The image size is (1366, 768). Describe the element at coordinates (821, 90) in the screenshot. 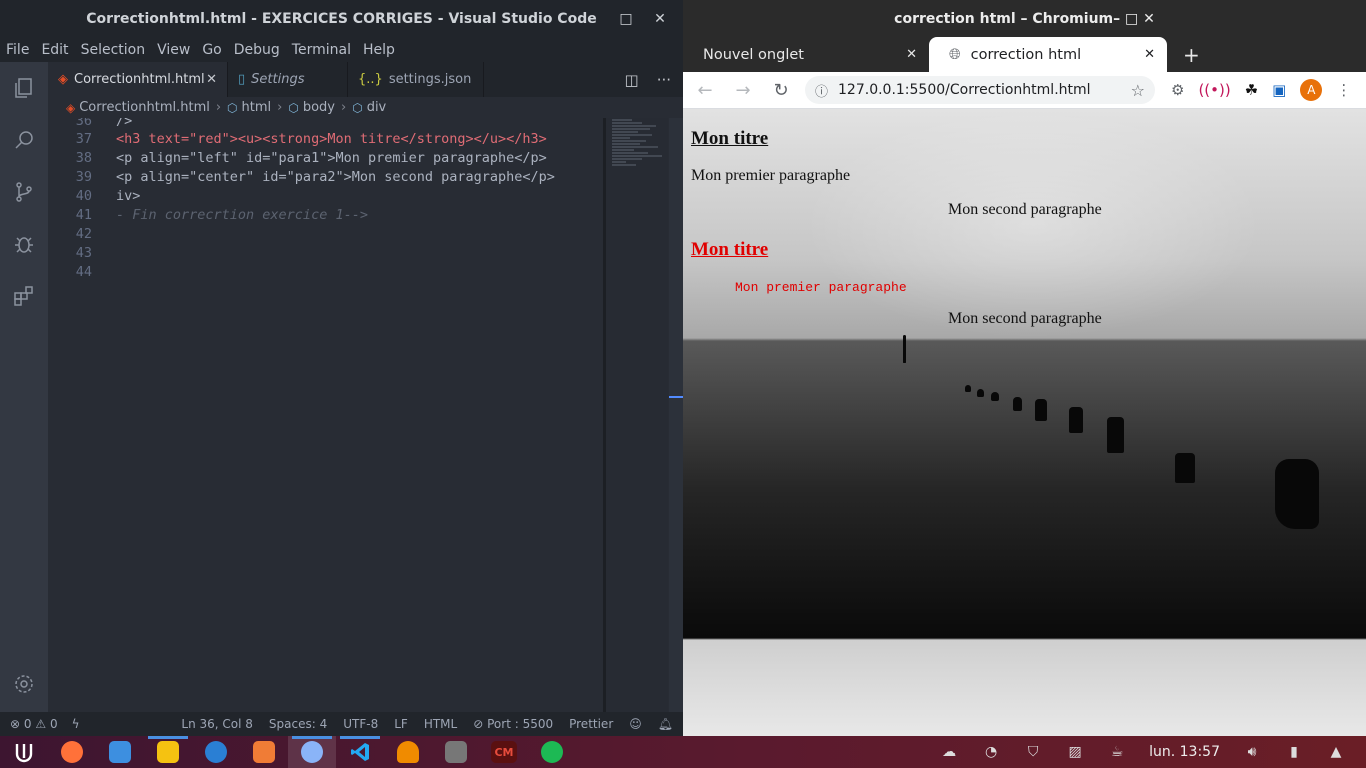

I see `info-icon: ⓘ` at that location.